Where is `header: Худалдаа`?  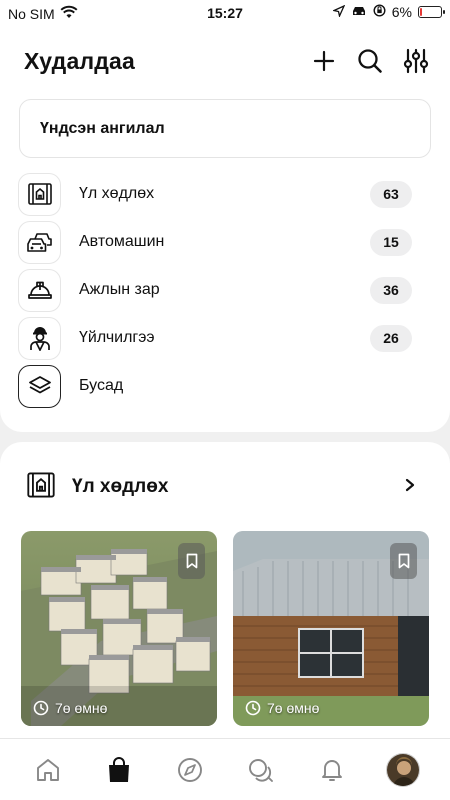 header: Худалдаа is located at coordinates (227, 61).